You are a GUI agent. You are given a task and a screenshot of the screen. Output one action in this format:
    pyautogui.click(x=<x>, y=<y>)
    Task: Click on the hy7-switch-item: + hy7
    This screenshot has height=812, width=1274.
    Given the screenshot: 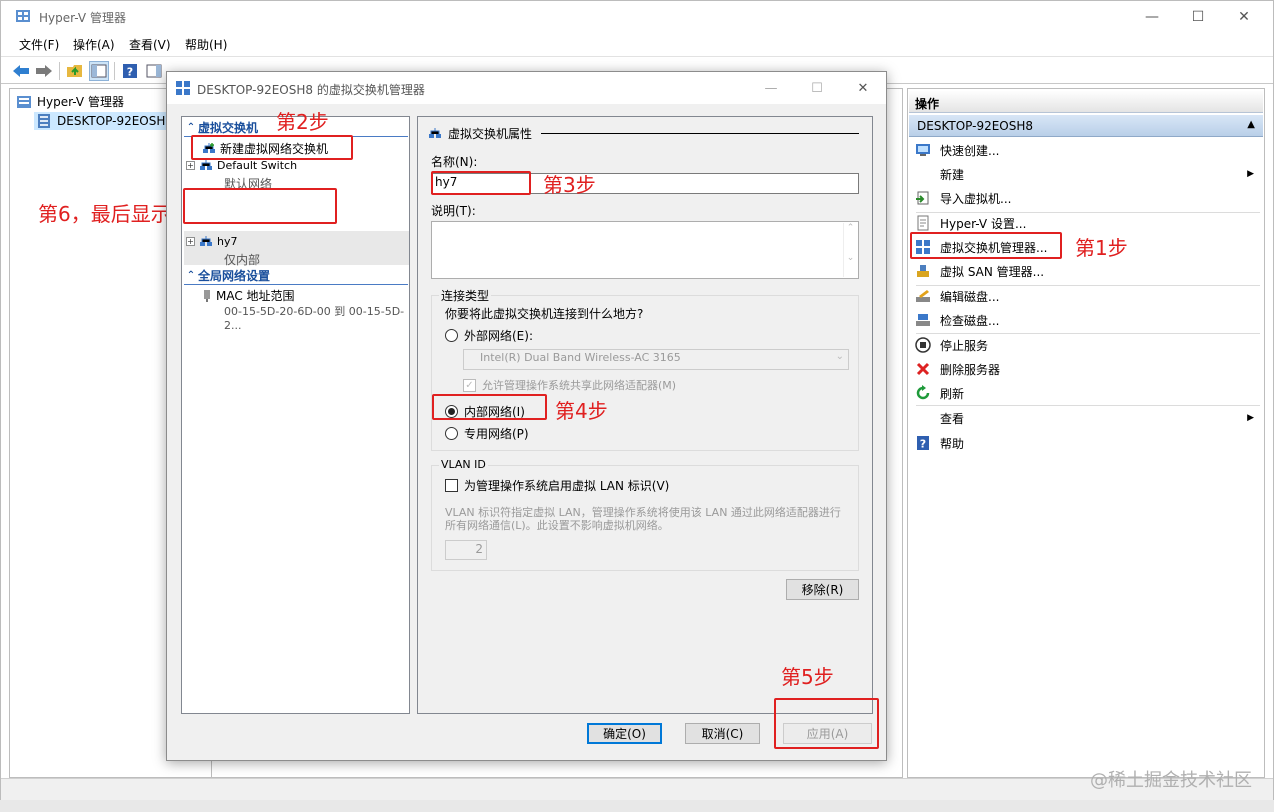 What is the action you would take?
    pyautogui.click(x=211, y=241)
    